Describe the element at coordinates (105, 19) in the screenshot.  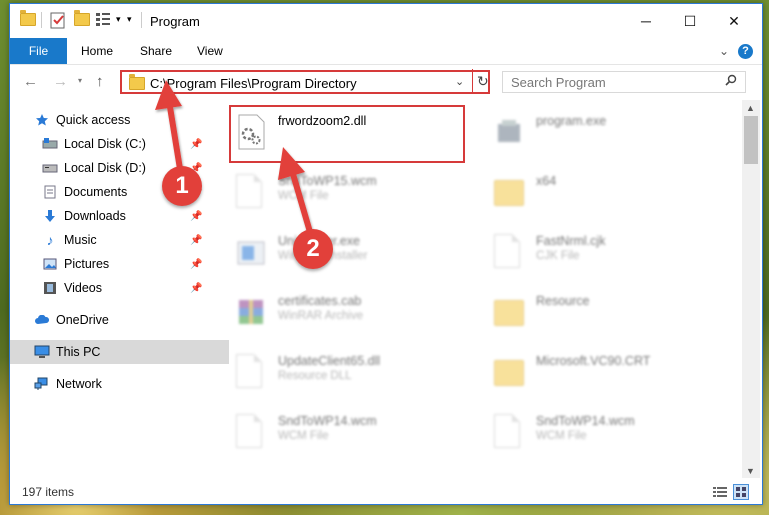
I see `view-details-icon` at that location.